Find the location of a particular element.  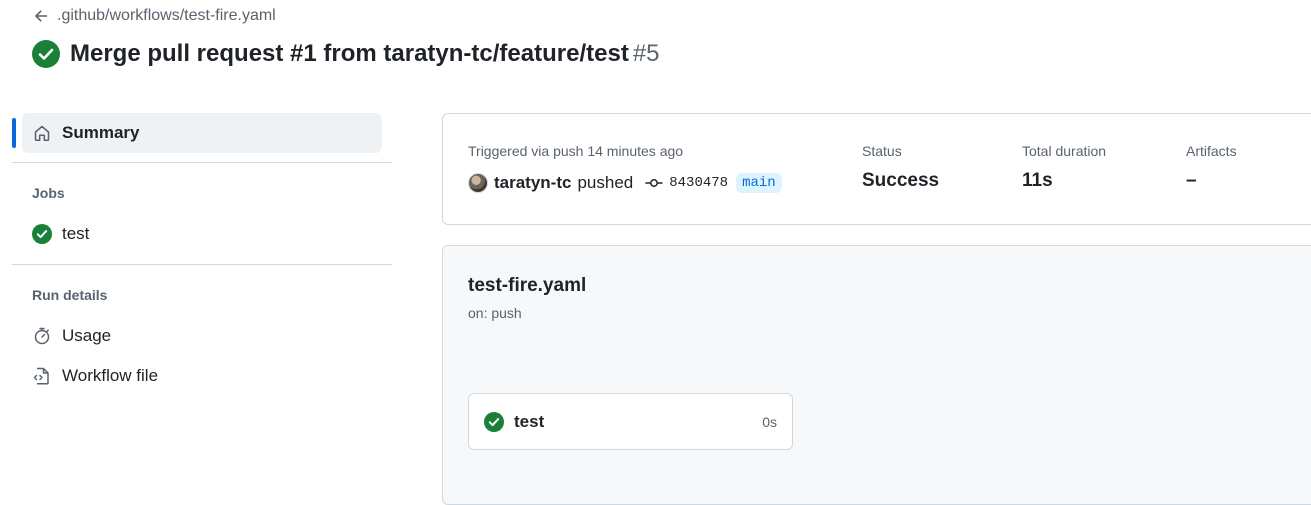

stopwatch-icon is located at coordinates (42, 336).